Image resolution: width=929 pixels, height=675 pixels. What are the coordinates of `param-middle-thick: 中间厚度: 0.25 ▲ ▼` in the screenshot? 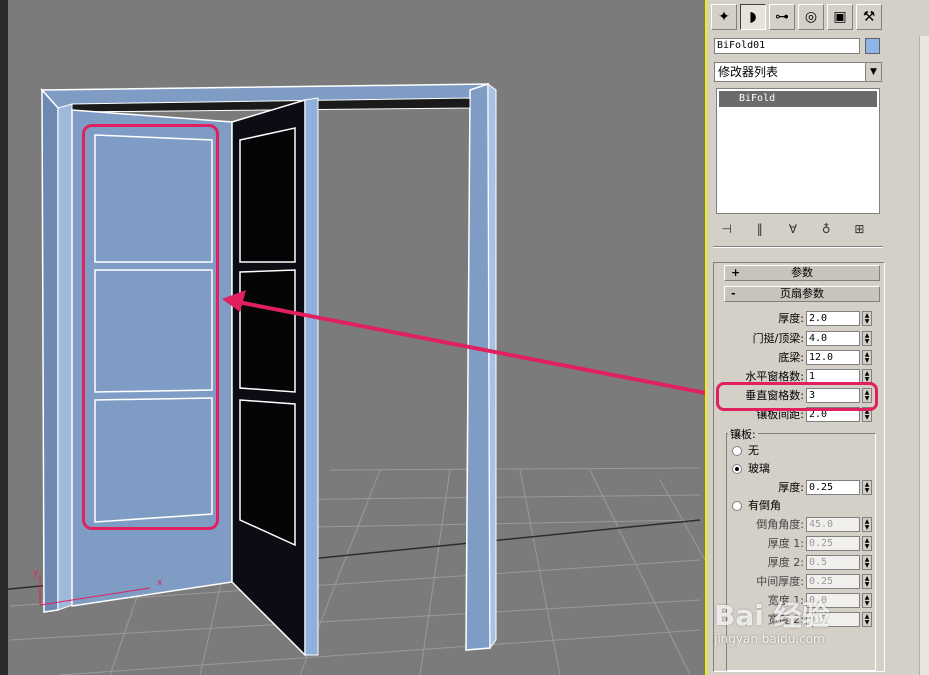 It's located at (800, 583).